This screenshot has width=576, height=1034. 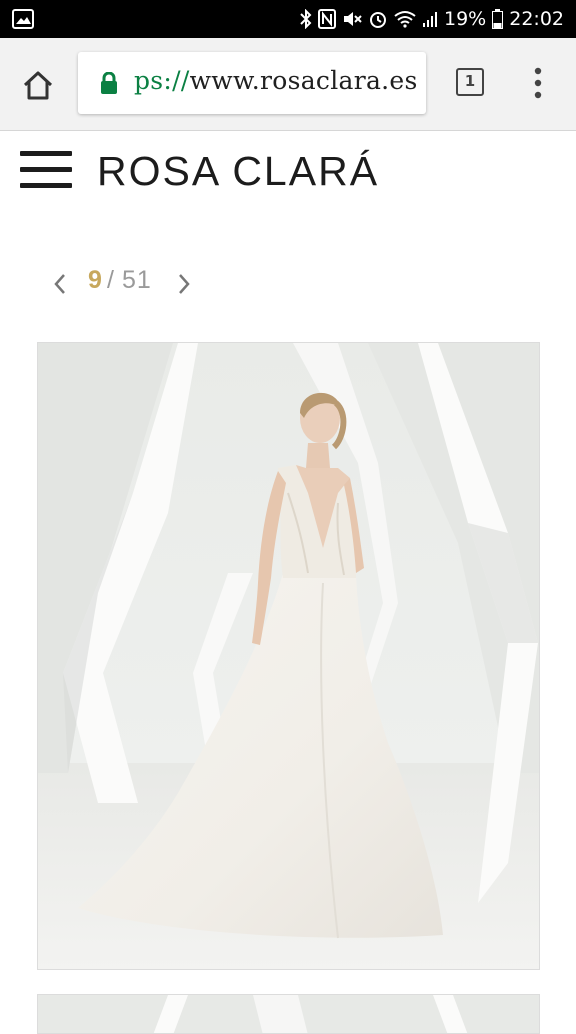 I want to click on battery-icon, so click(x=498, y=19).